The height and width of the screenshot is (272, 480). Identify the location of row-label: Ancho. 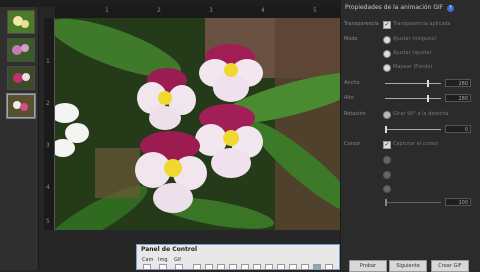
(352, 83).